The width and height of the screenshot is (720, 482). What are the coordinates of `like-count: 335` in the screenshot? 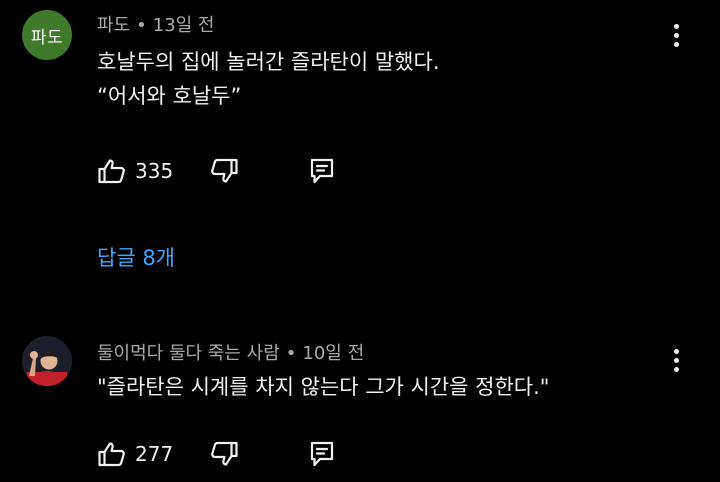 It's located at (154, 171).